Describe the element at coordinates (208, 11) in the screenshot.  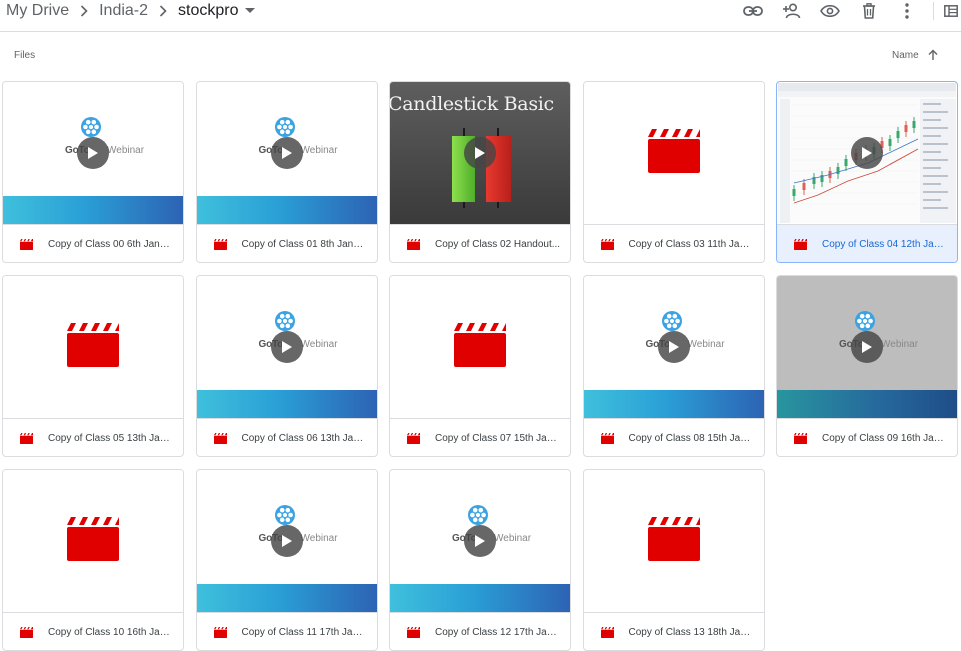
I see `breadcrumb-stockpro: stockpro` at that location.